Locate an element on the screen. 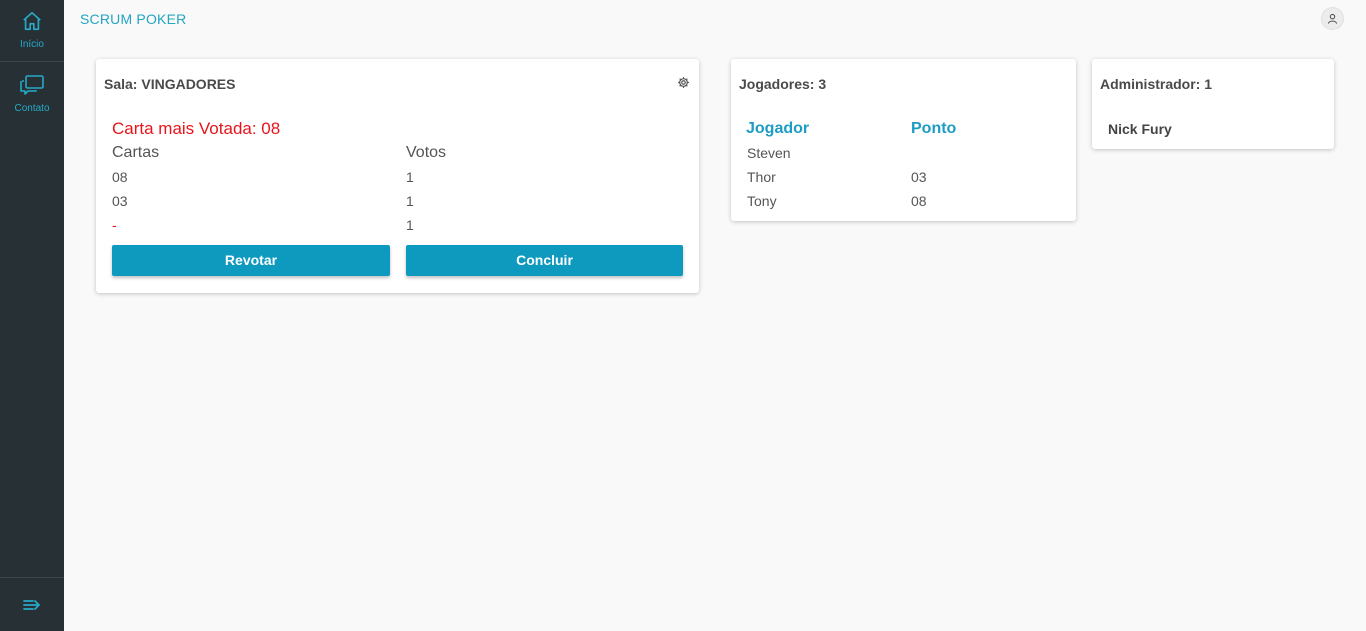 This screenshot has width=1366, height=631. points-column-header: Ponto is located at coordinates (934, 128).